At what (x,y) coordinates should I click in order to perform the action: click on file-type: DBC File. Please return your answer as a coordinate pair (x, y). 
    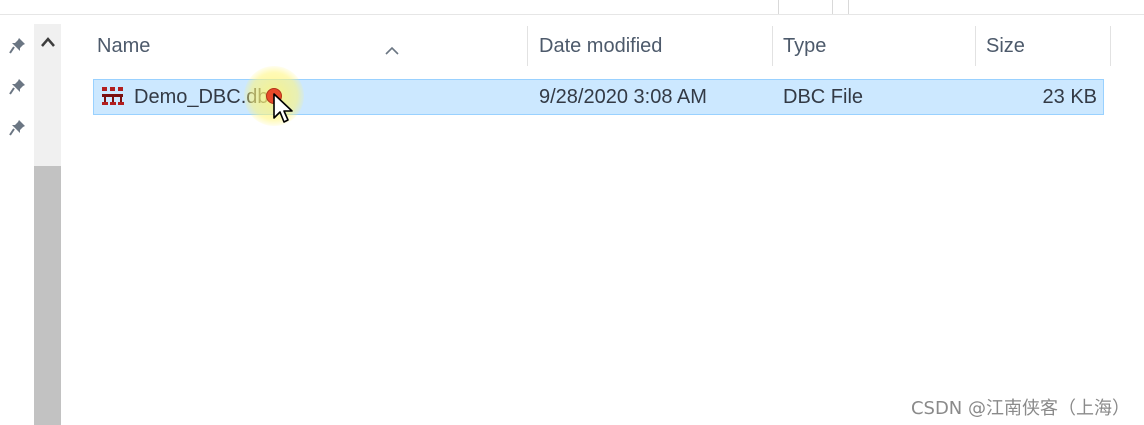
    Looking at the image, I should click on (823, 96).